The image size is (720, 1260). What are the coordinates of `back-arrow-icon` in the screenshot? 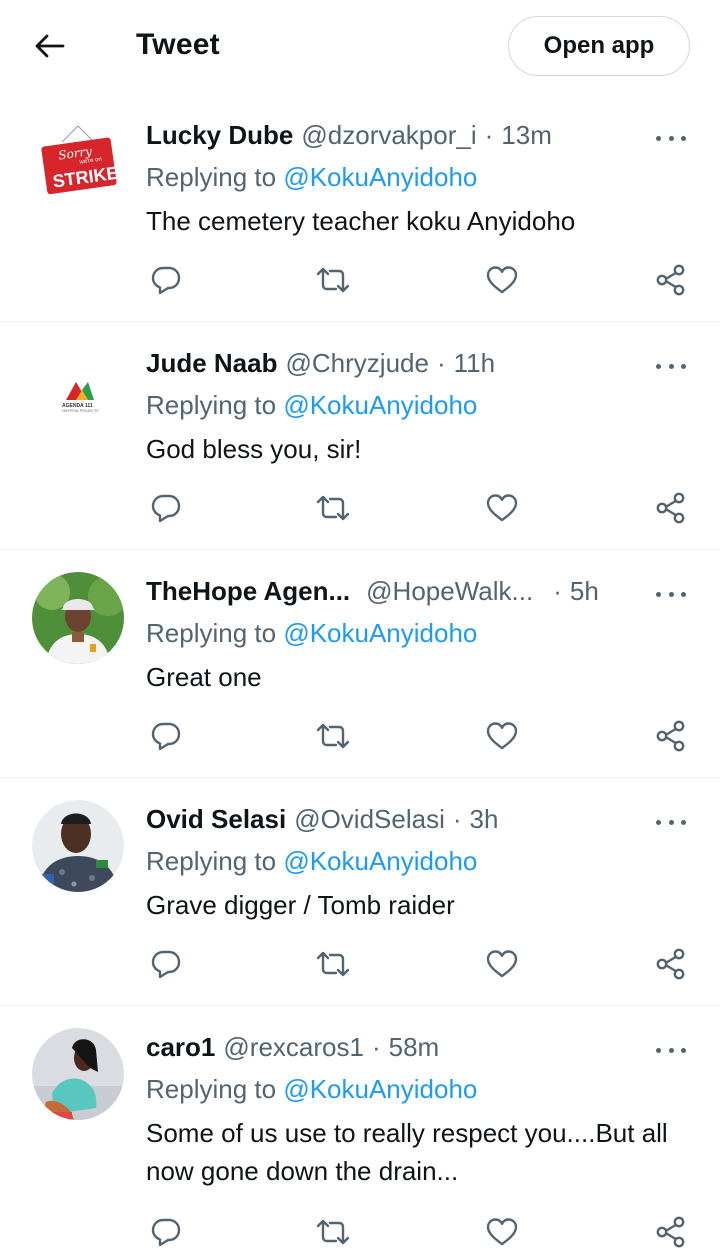 It's located at (50, 46).